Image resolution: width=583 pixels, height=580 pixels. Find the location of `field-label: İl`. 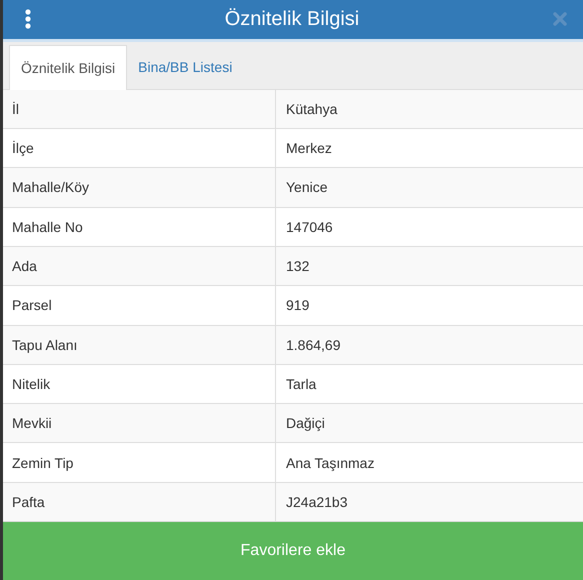

field-label: İl is located at coordinates (15, 109).